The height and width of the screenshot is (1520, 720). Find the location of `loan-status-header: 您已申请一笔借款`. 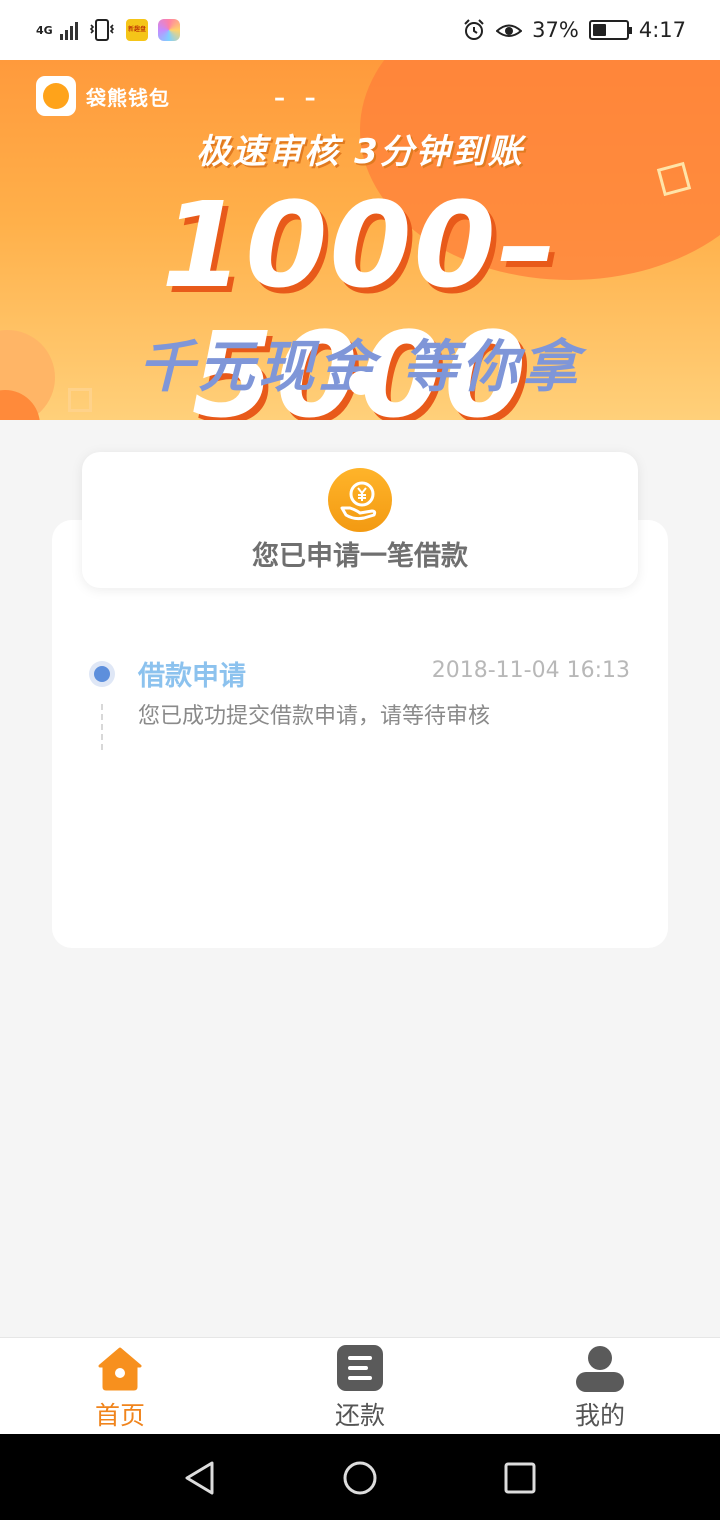

loan-status-header: 您已申请一笔借款 is located at coordinates (360, 520).